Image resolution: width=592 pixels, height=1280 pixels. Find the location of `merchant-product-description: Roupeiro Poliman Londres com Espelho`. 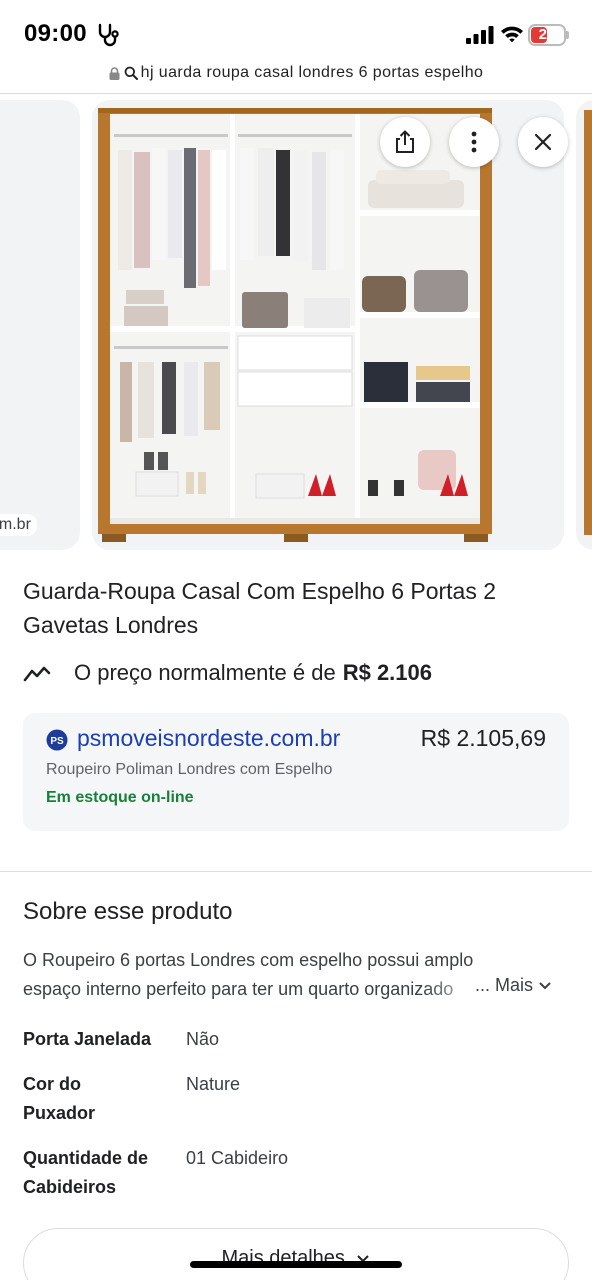

merchant-product-description: Roupeiro Poliman Londres com Espelho is located at coordinates (189, 769).